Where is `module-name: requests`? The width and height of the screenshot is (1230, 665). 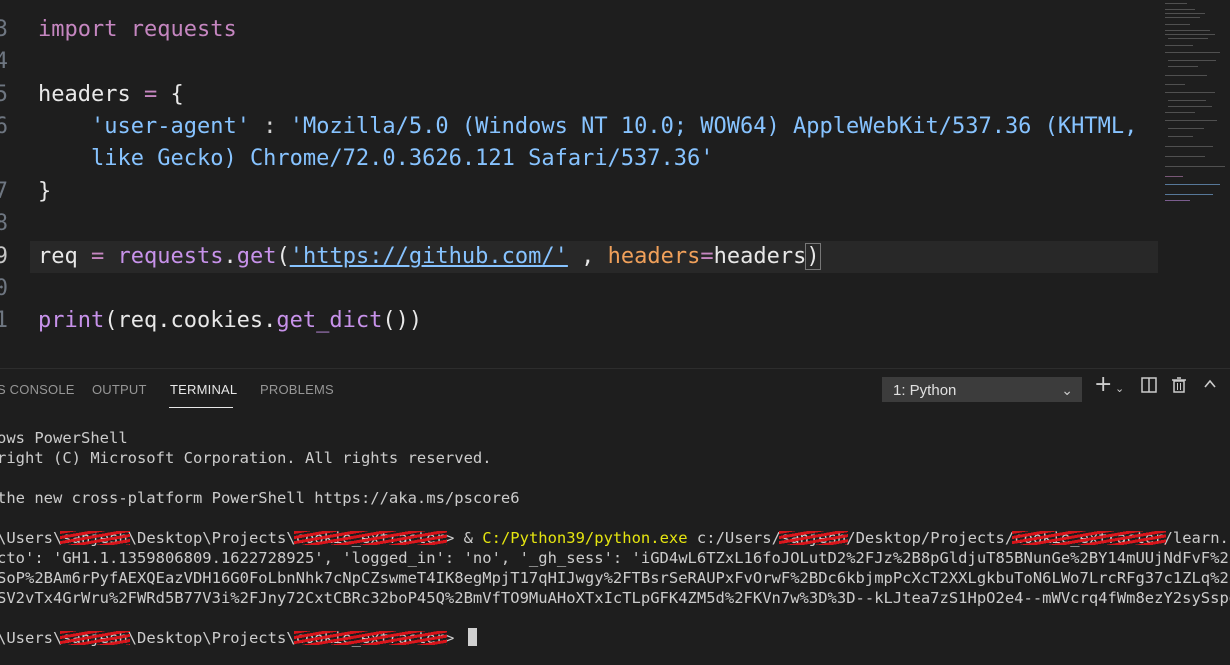 module-name: requests is located at coordinates (183, 29).